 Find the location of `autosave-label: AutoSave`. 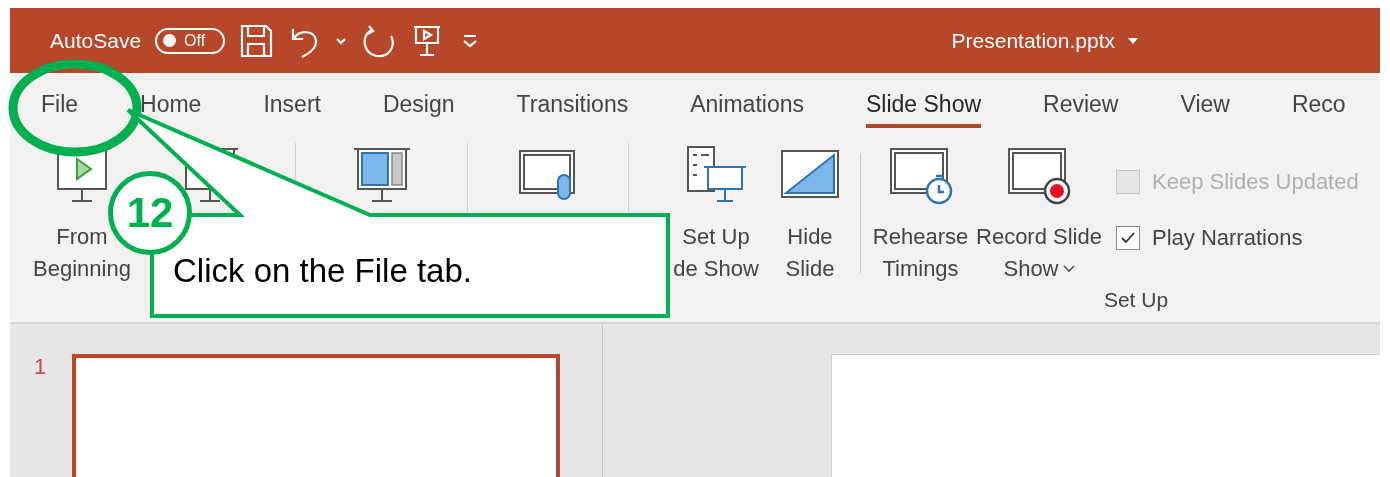

autosave-label: AutoSave is located at coordinates (96, 40).